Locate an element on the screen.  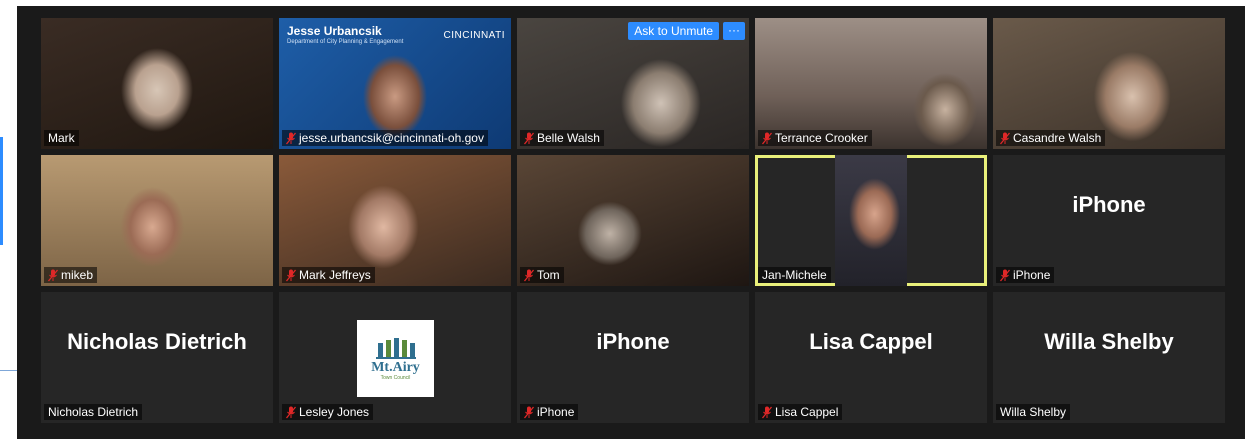
participant-tile-terrance: Terrance Crooker is located at coordinates (871, 83).